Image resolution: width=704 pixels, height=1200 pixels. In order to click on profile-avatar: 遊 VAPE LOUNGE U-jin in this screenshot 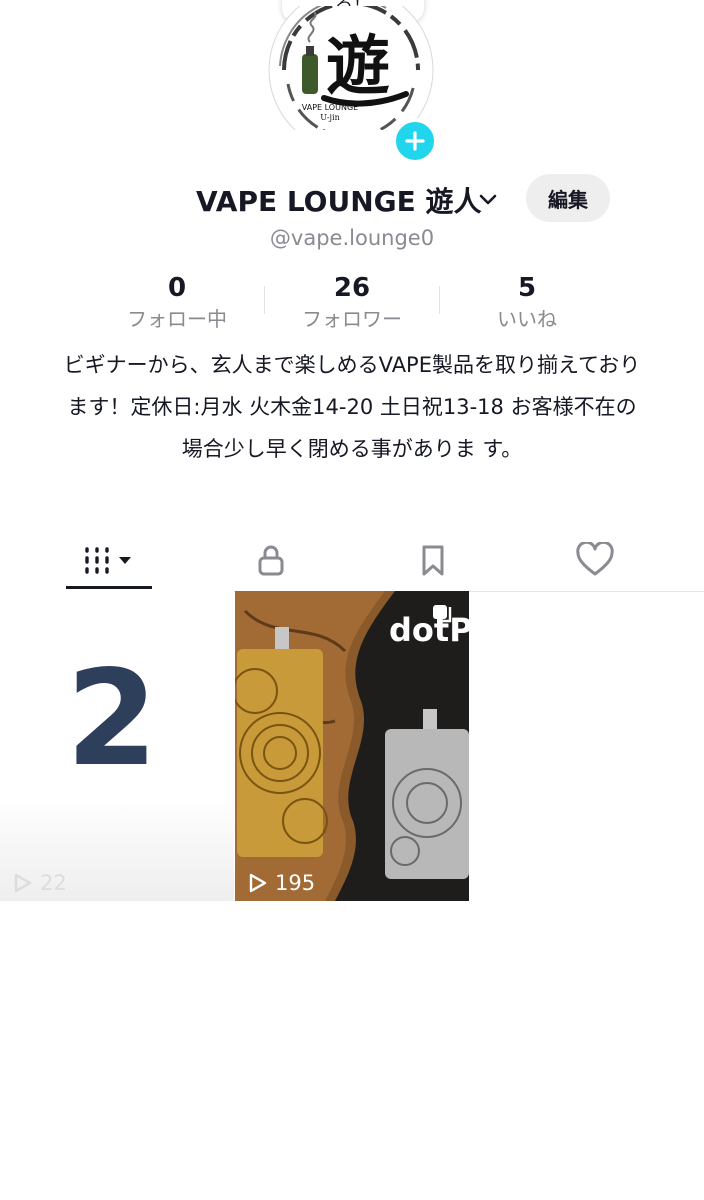, I will do `click(351, 68)`.